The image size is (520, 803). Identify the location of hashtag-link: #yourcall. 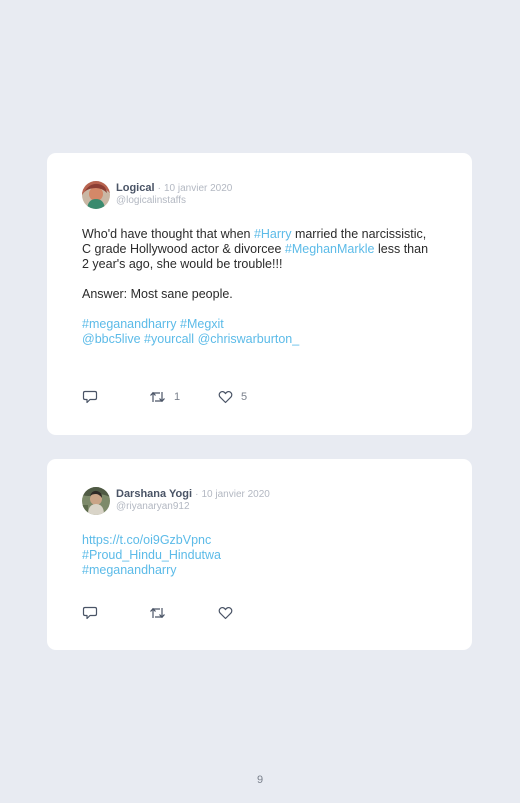
(169, 339).